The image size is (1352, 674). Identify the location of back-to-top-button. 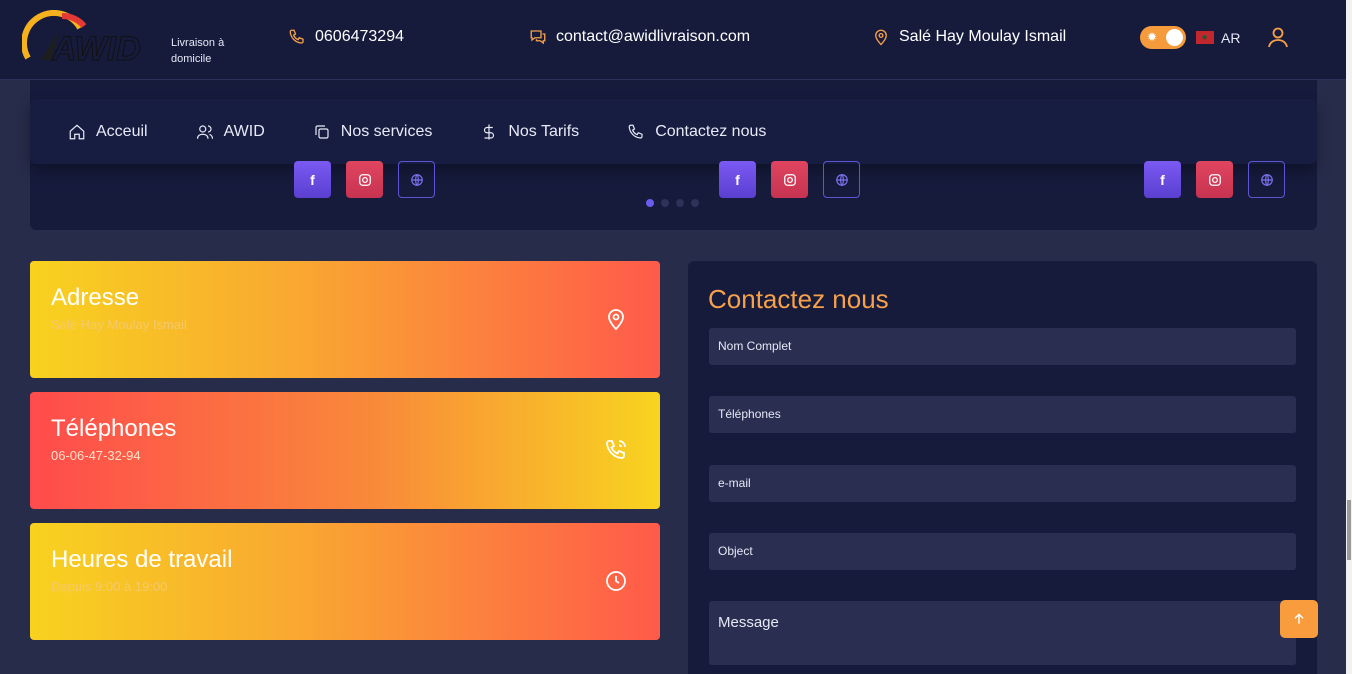
(1299, 619).